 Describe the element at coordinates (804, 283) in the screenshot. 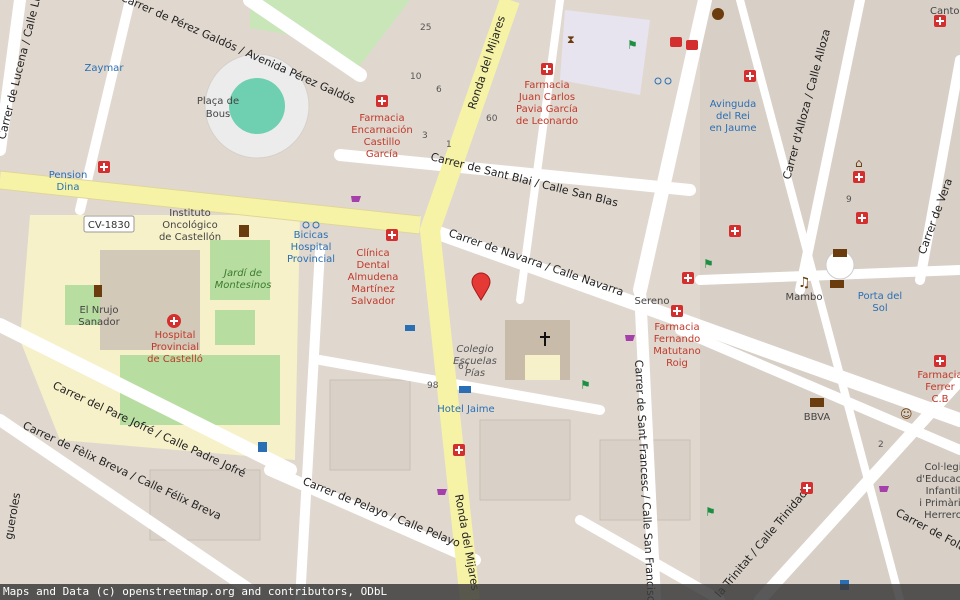

I see `music-icon: ♫` at that location.